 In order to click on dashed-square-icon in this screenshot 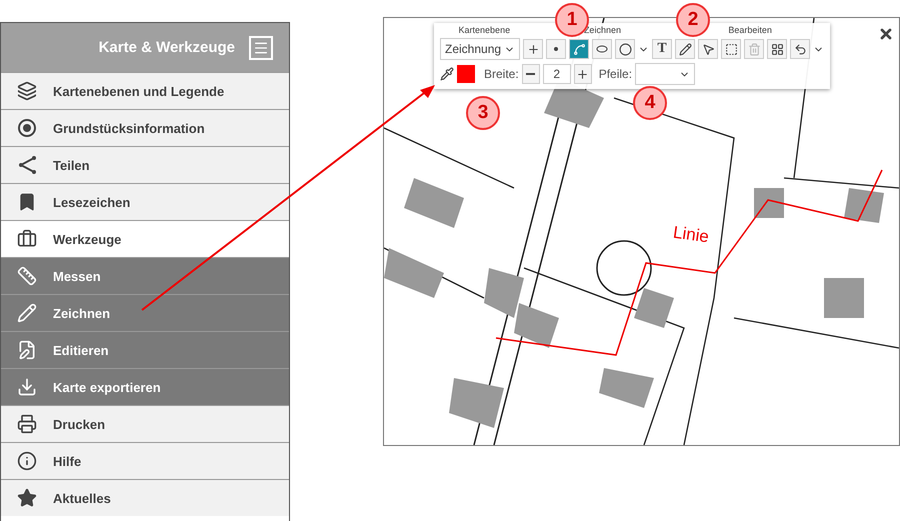, I will do `click(731, 49)`.